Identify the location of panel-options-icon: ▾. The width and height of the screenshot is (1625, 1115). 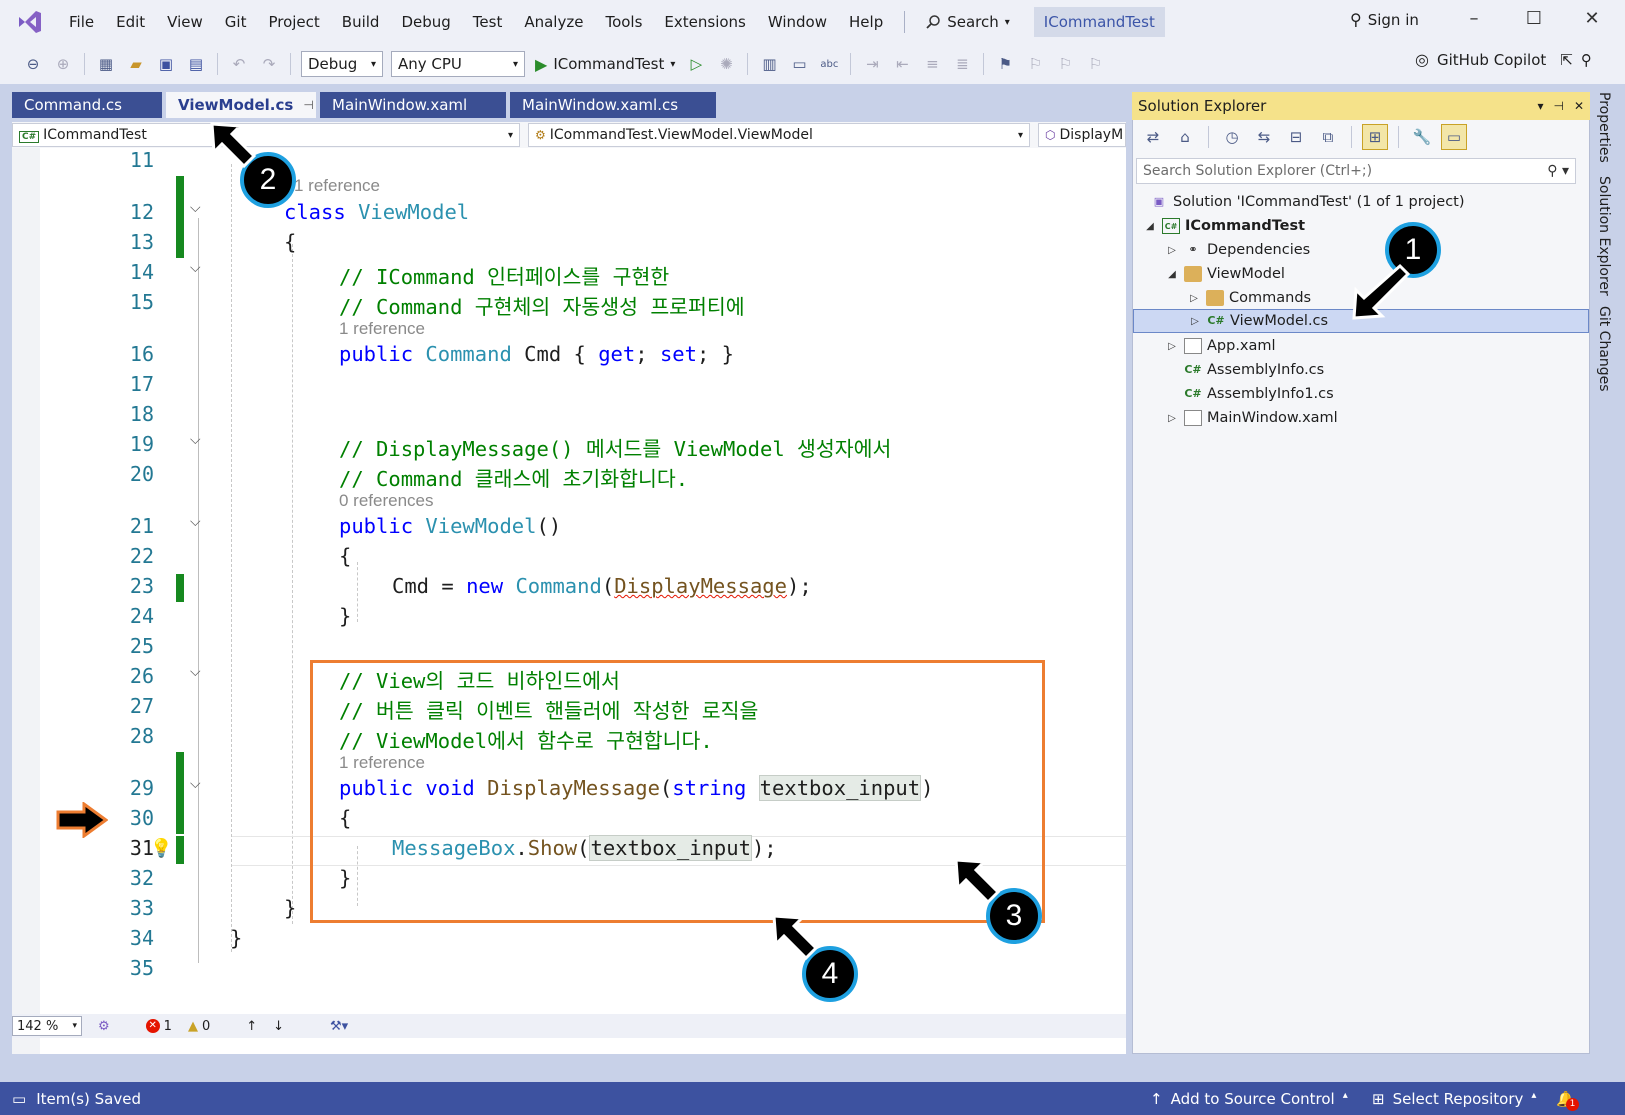
(1540, 106).